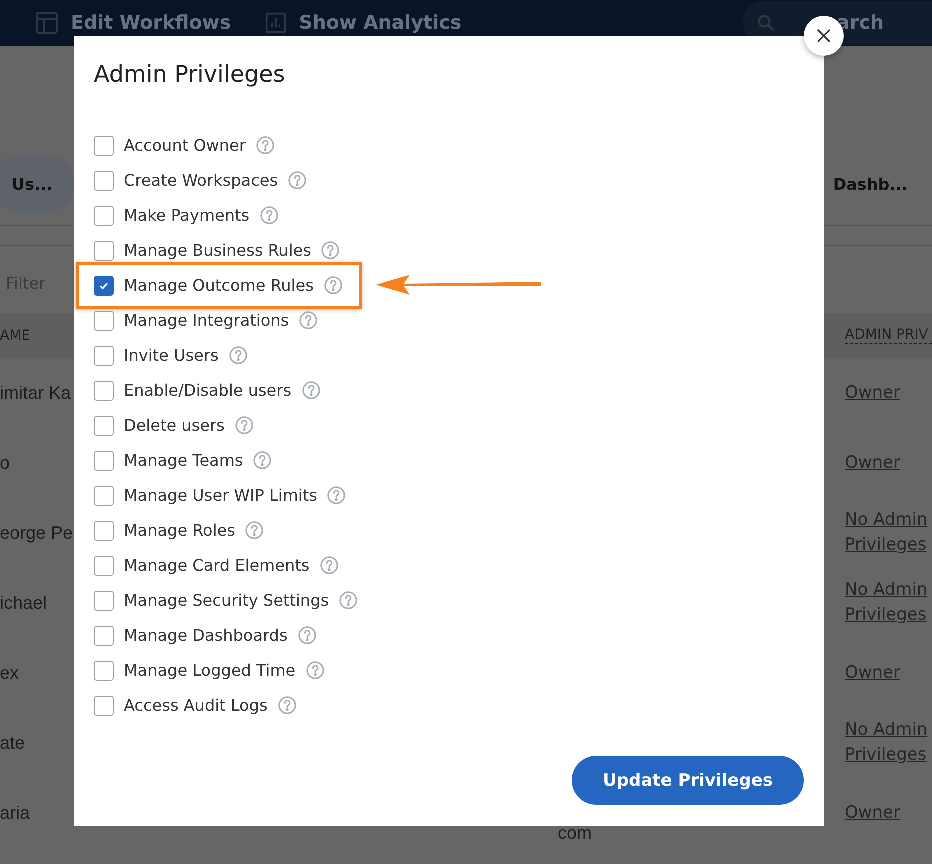 This screenshot has height=864, width=932. I want to click on user-name: ichael, so click(24, 603).